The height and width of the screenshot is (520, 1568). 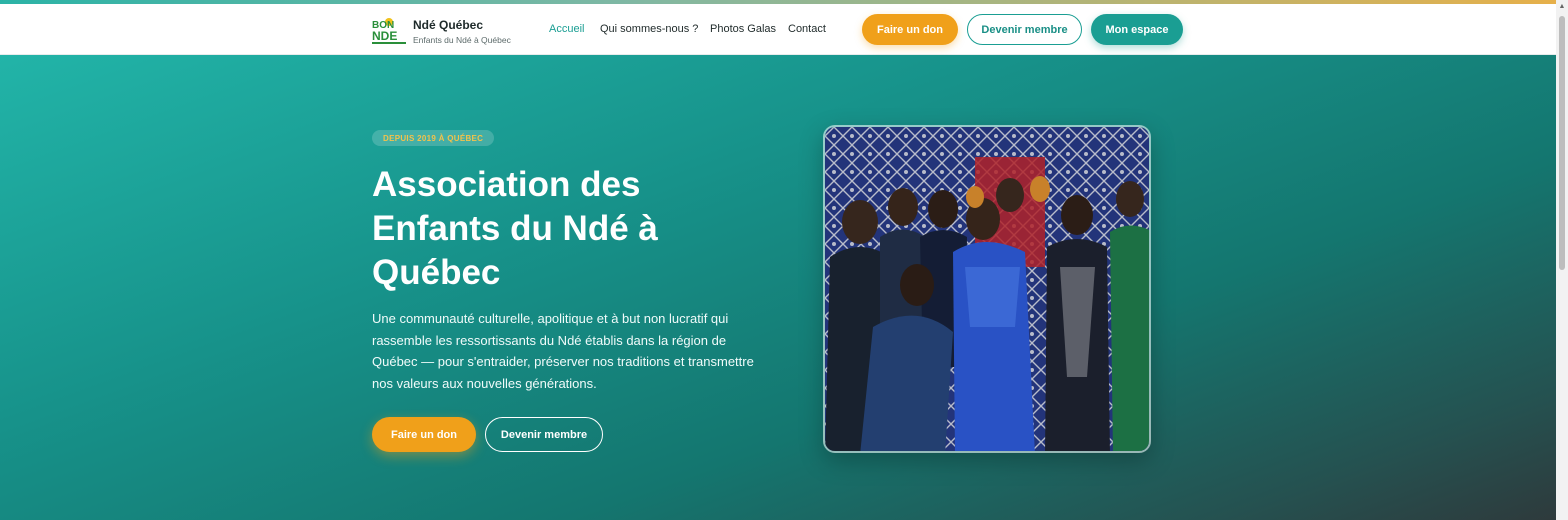 I want to click on page-scrollbar: ▲, so click(x=1562, y=260).